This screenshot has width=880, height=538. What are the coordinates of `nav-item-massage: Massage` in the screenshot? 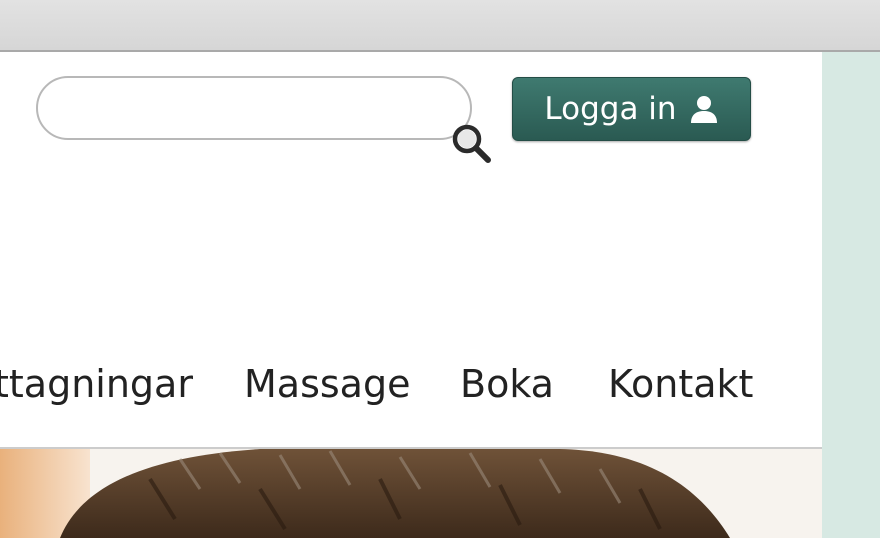 It's located at (327, 384).